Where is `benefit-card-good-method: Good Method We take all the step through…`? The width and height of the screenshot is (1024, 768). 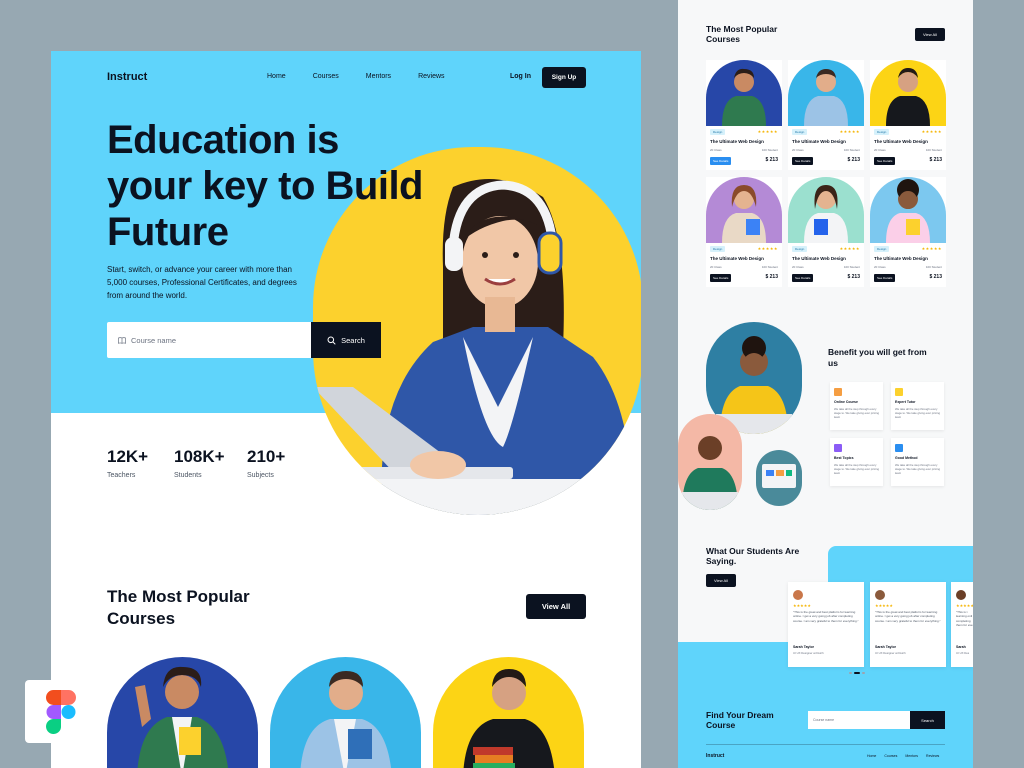 benefit-card-good-method: Good Method We take all the step through… is located at coordinates (917, 462).